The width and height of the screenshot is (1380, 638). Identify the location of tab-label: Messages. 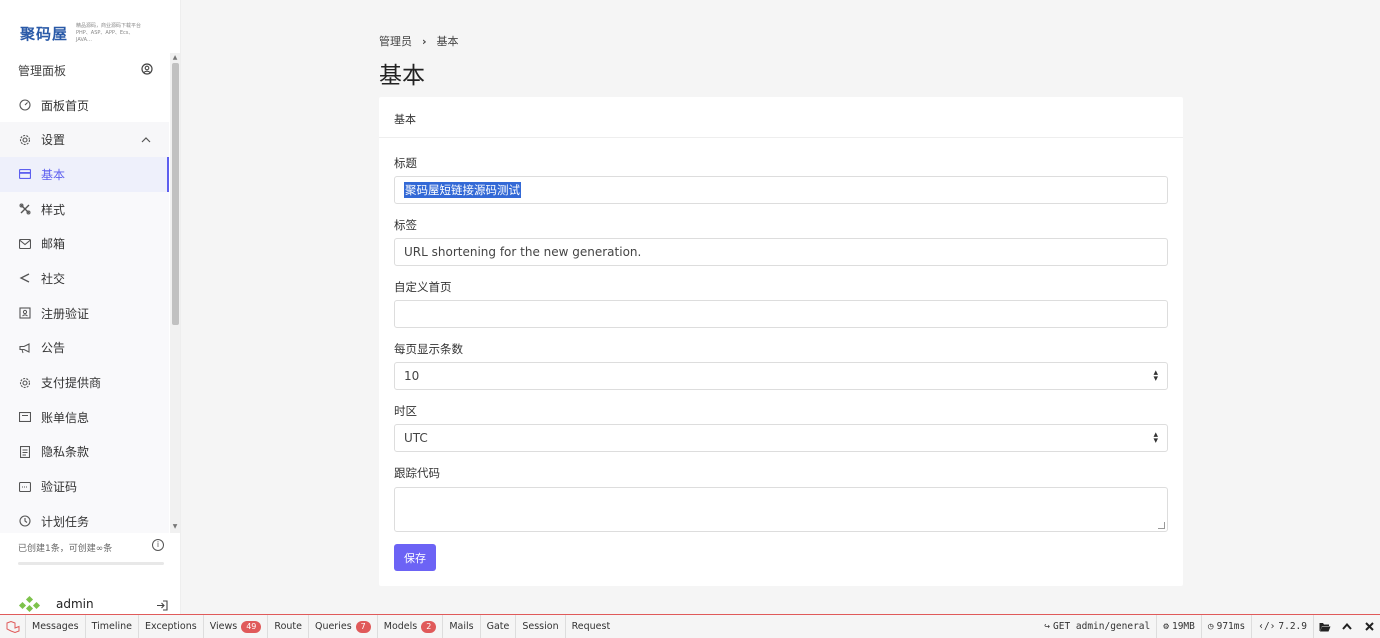
(55, 626).